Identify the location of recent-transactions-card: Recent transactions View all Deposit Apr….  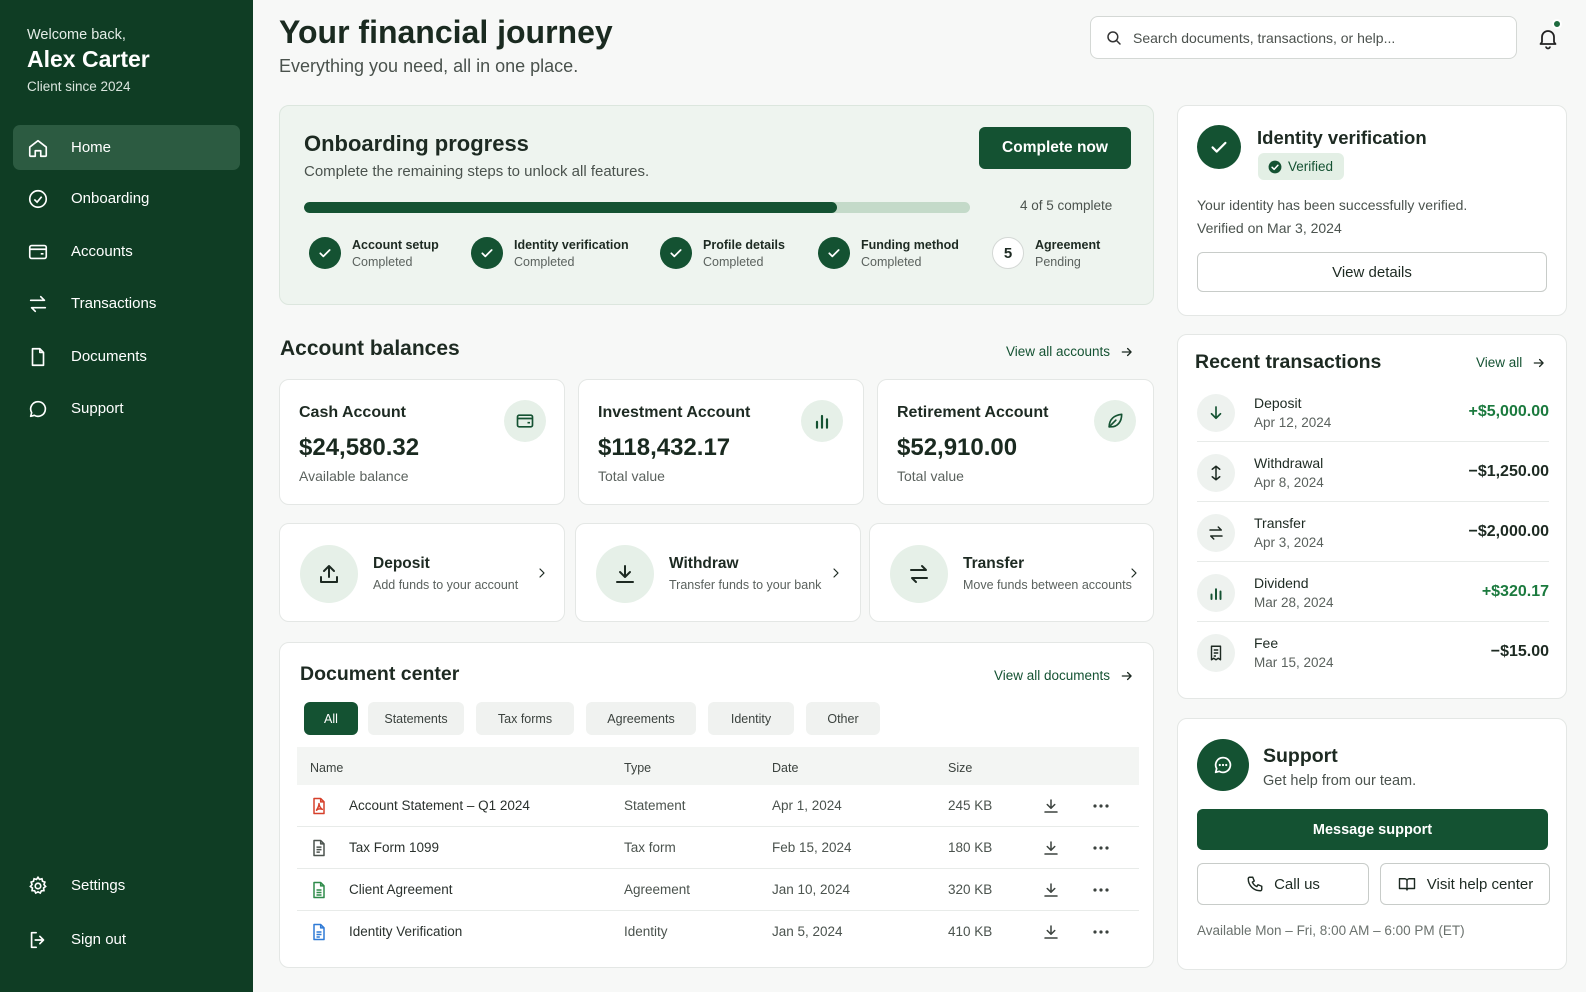
(1372, 516).